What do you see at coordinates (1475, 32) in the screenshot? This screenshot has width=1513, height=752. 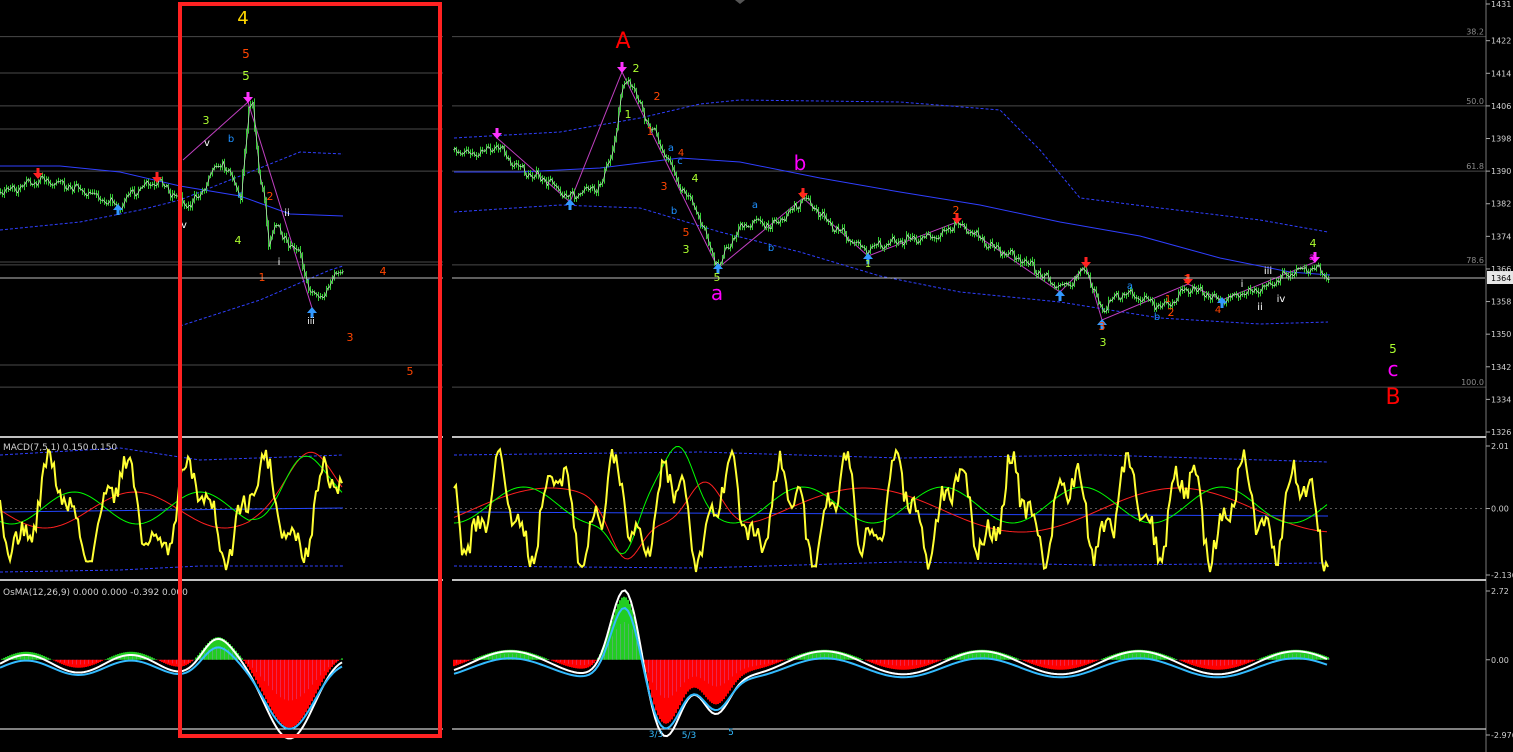 I see `fib-label: 38.2` at bounding box center [1475, 32].